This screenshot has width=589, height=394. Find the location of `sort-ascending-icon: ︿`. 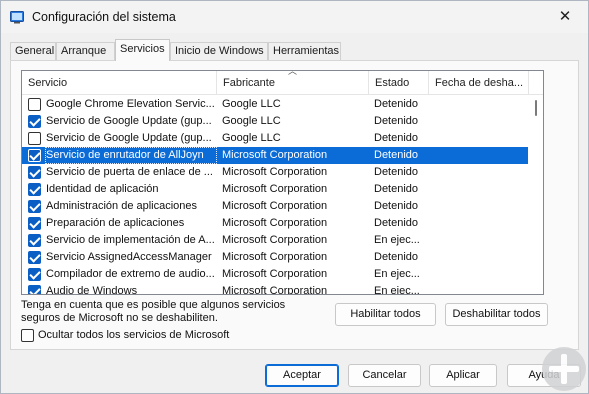

sort-ascending-icon: ︿ is located at coordinates (293, 73).